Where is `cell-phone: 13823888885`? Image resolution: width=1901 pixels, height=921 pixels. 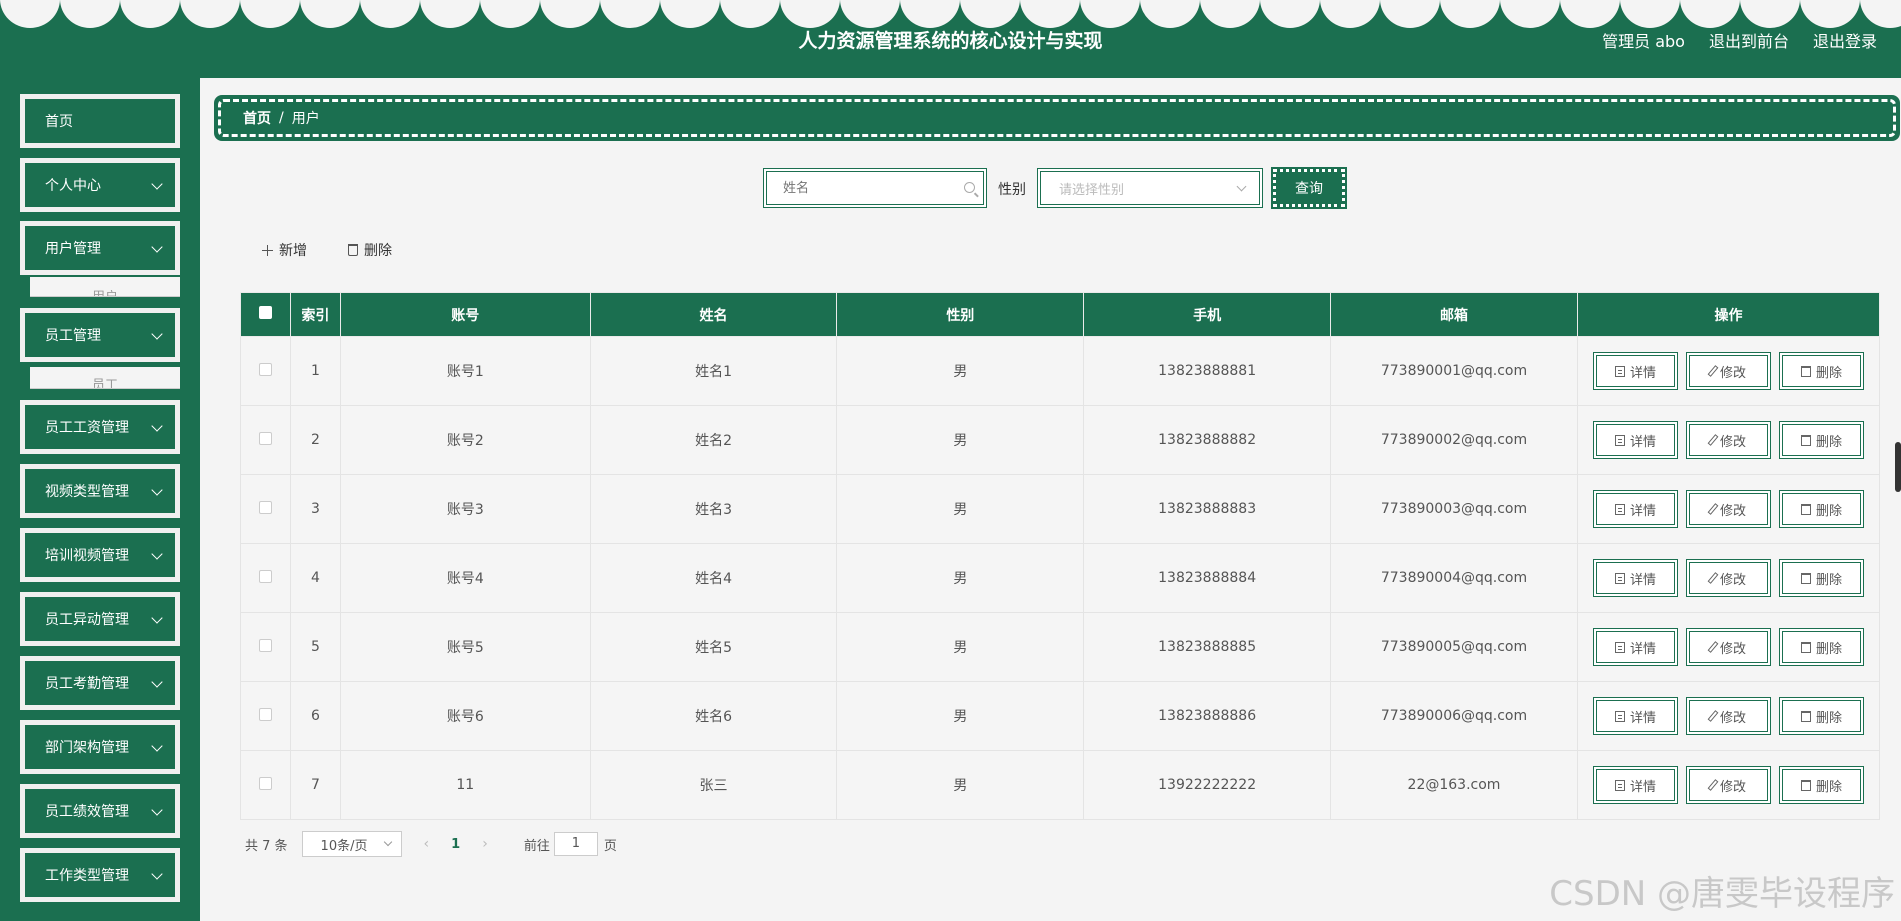
cell-phone: 13823888885 is located at coordinates (1207, 647).